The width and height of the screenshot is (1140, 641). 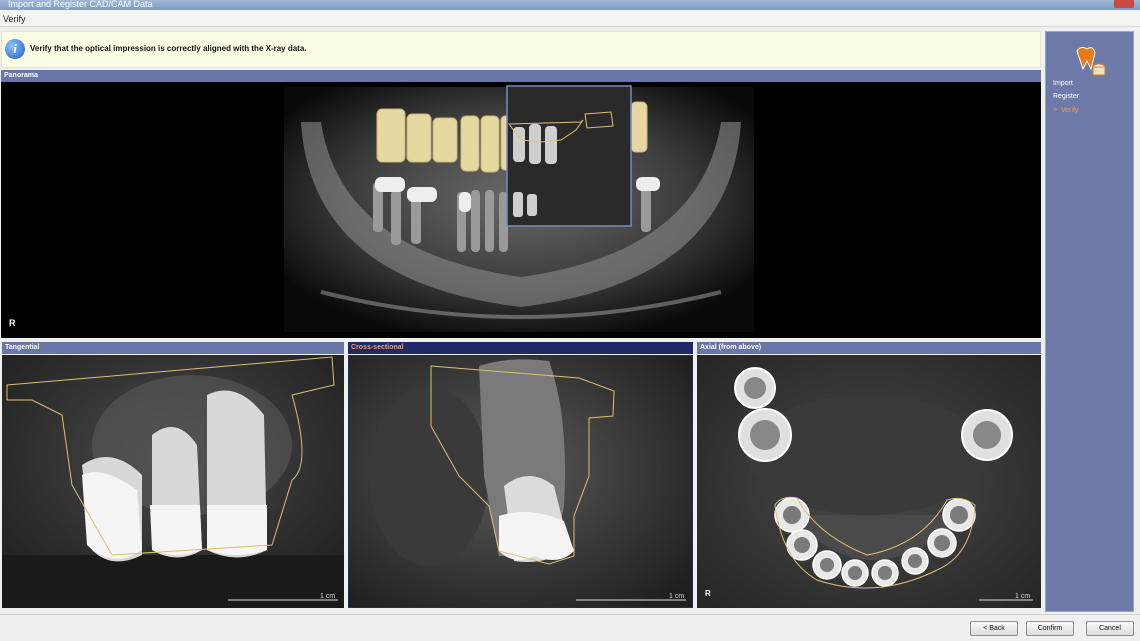 I want to click on tangential-header: Tangential, so click(x=173, y=348).